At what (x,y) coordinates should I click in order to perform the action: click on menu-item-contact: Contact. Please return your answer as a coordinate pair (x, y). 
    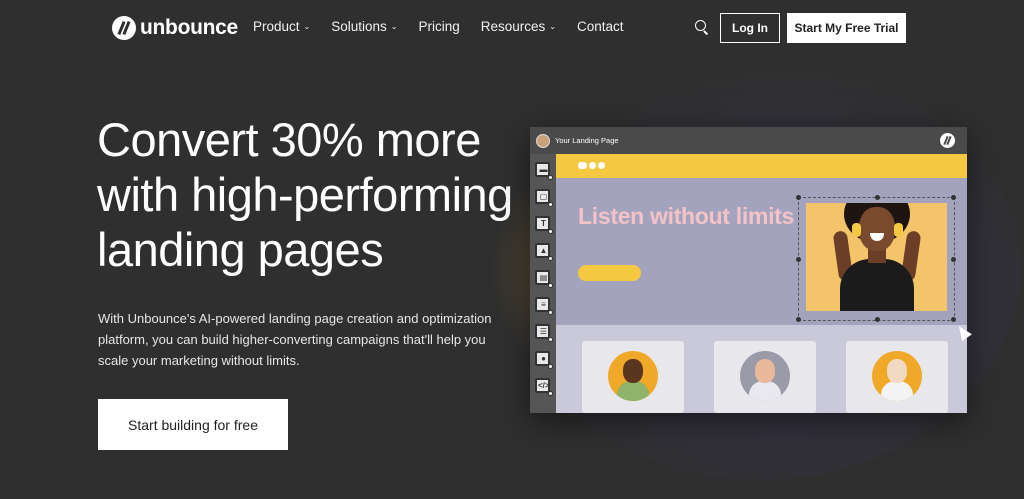
    Looking at the image, I should click on (600, 26).